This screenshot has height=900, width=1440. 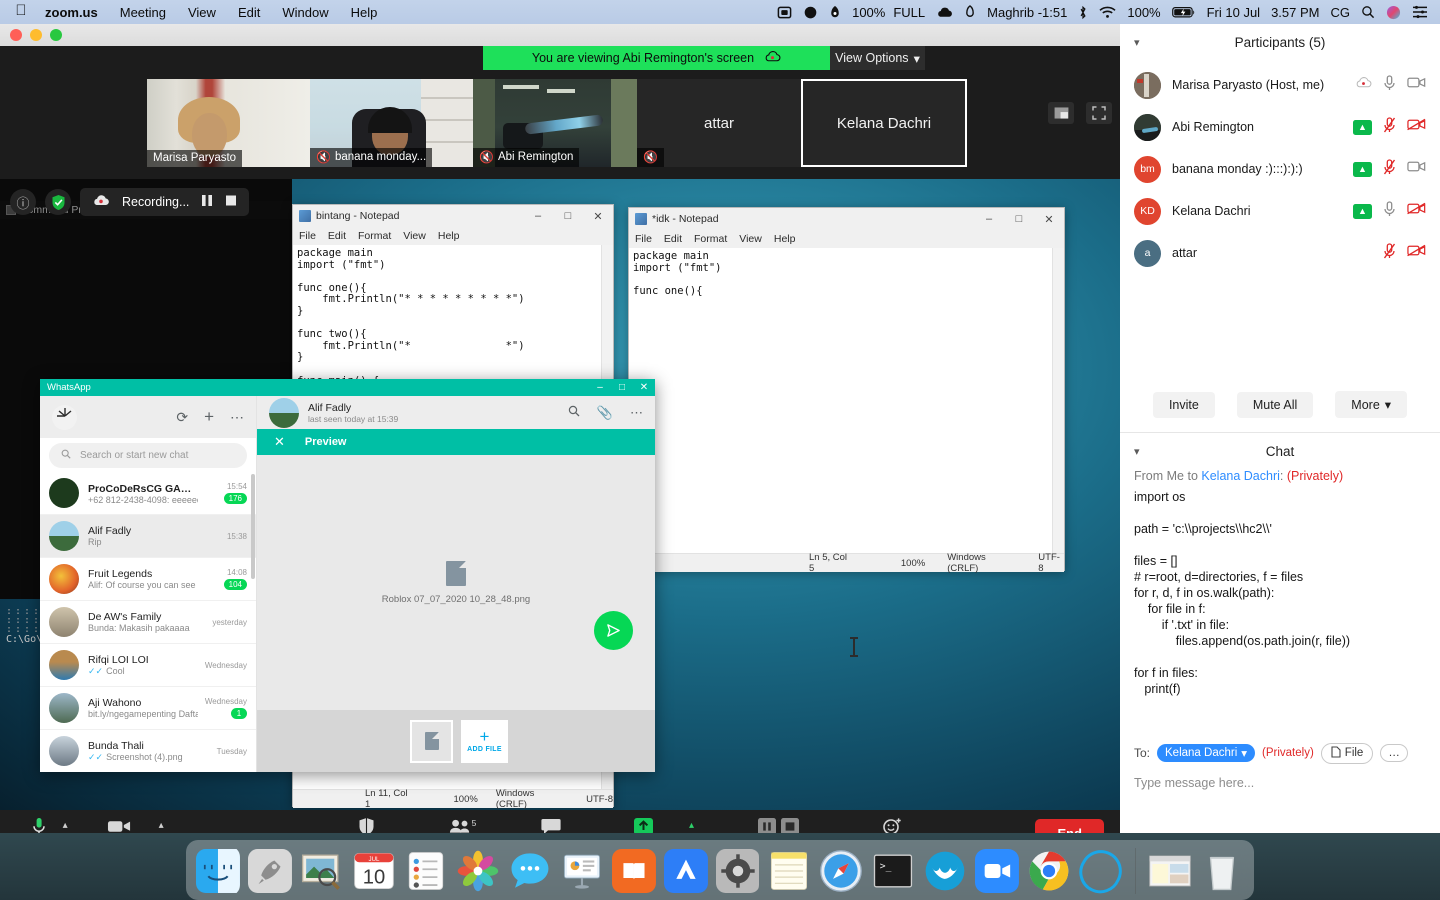 I want to click on video-options-chevron-icon: ▴, so click(x=161, y=825).